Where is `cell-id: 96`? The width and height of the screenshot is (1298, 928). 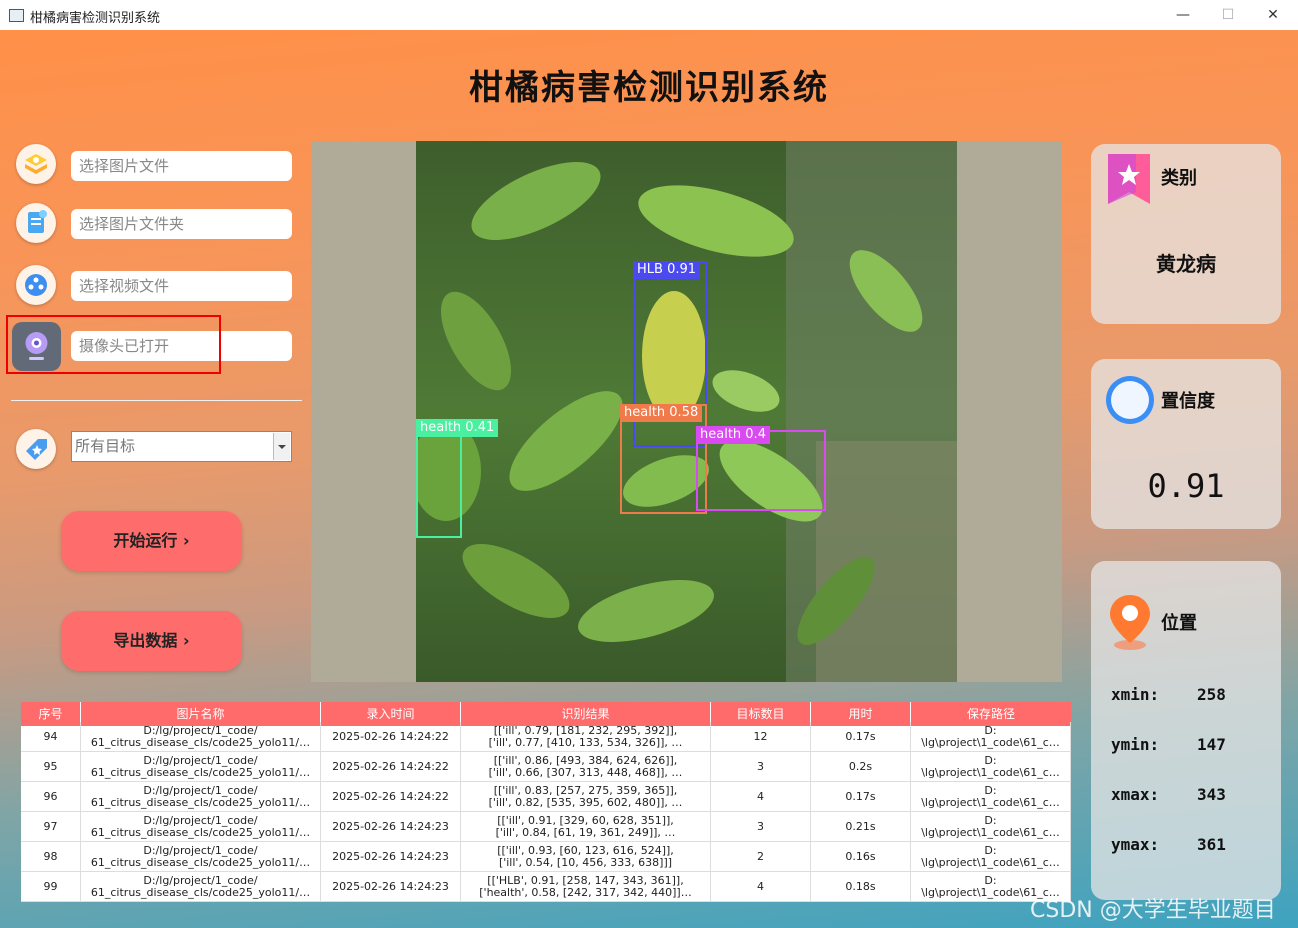
cell-id: 96 is located at coordinates (51, 797).